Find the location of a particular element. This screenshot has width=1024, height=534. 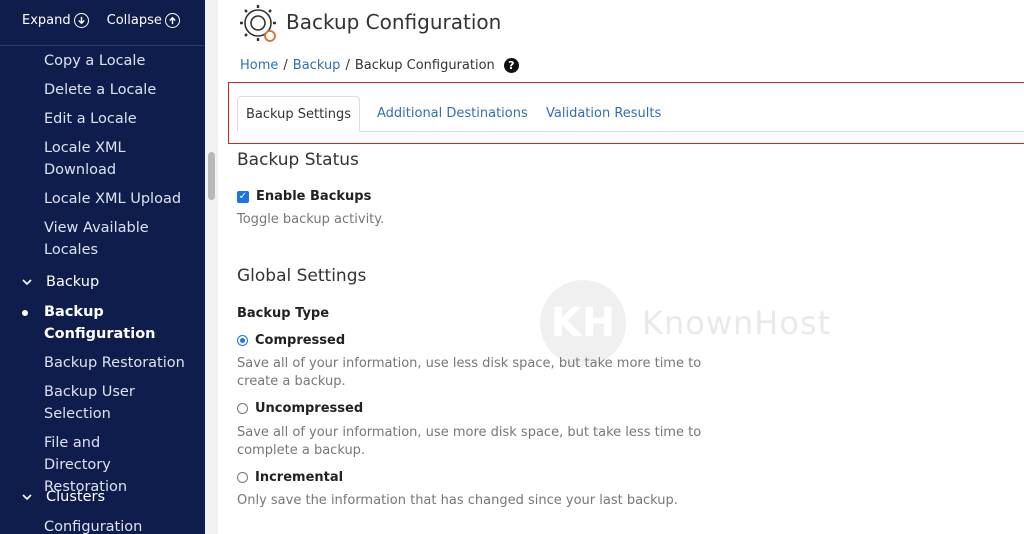

collapse-button: Collapse is located at coordinates (143, 20).